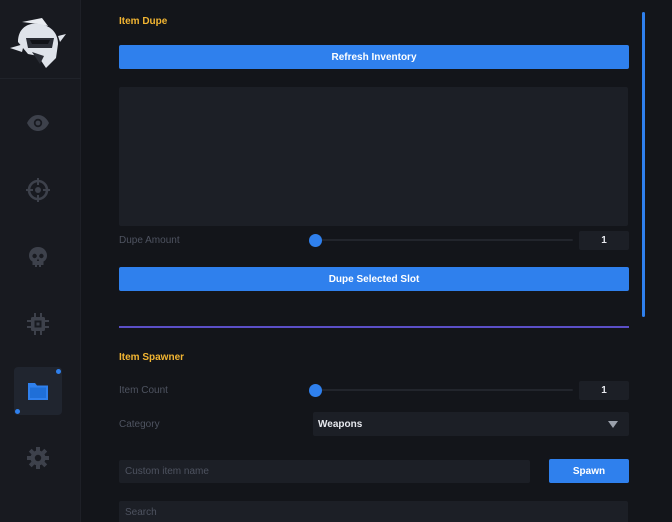 Image resolution: width=672 pixels, height=522 pixels. I want to click on sidebar-item-visuals, so click(38, 123).